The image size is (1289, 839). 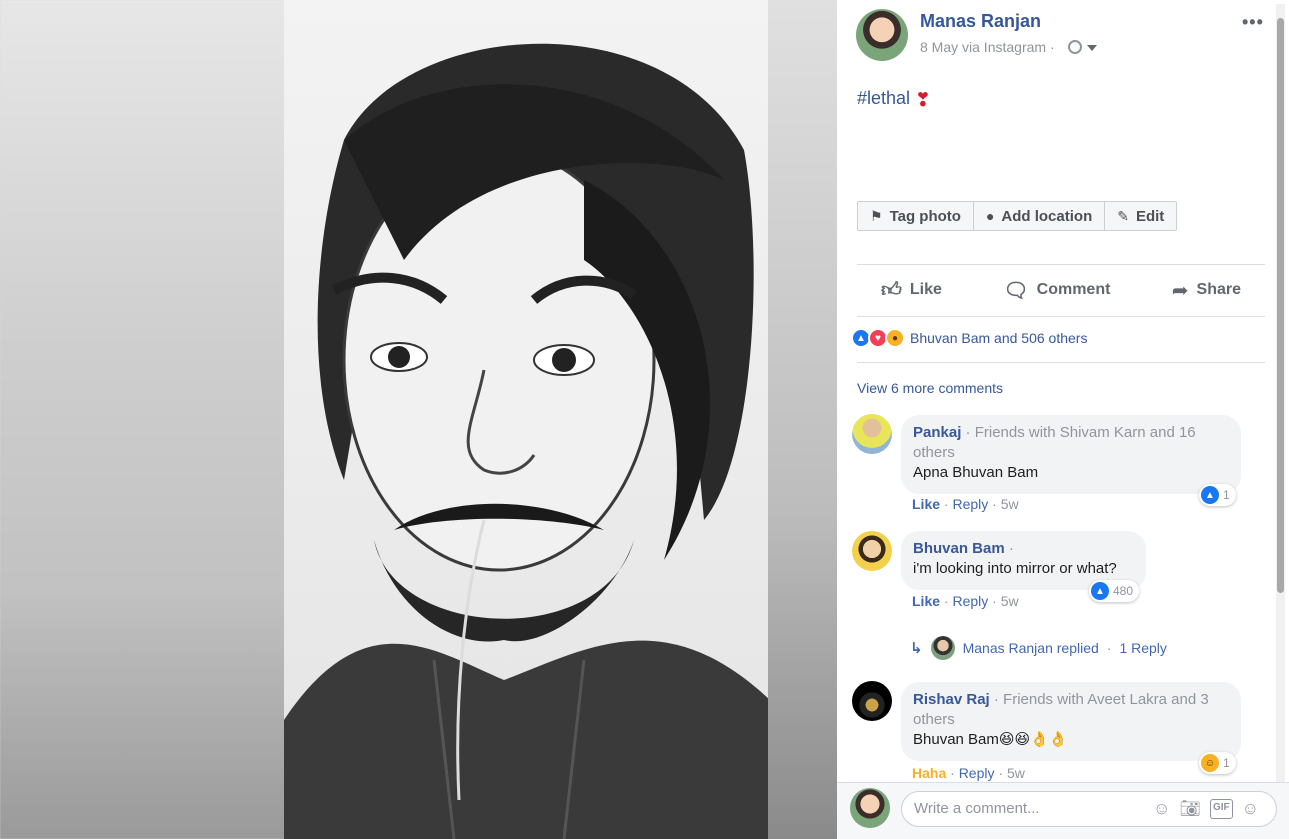 What do you see at coordinates (951, 699) in the screenshot?
I see `commenter-name: Rishav Raj` at bounding box center [951, 699].